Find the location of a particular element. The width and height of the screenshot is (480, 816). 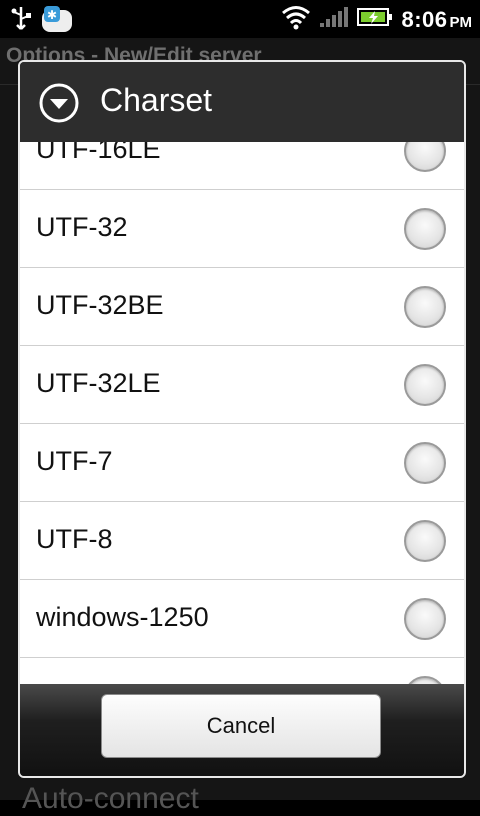

status-bar-left: ✱ is located at coordinates (42, 21).